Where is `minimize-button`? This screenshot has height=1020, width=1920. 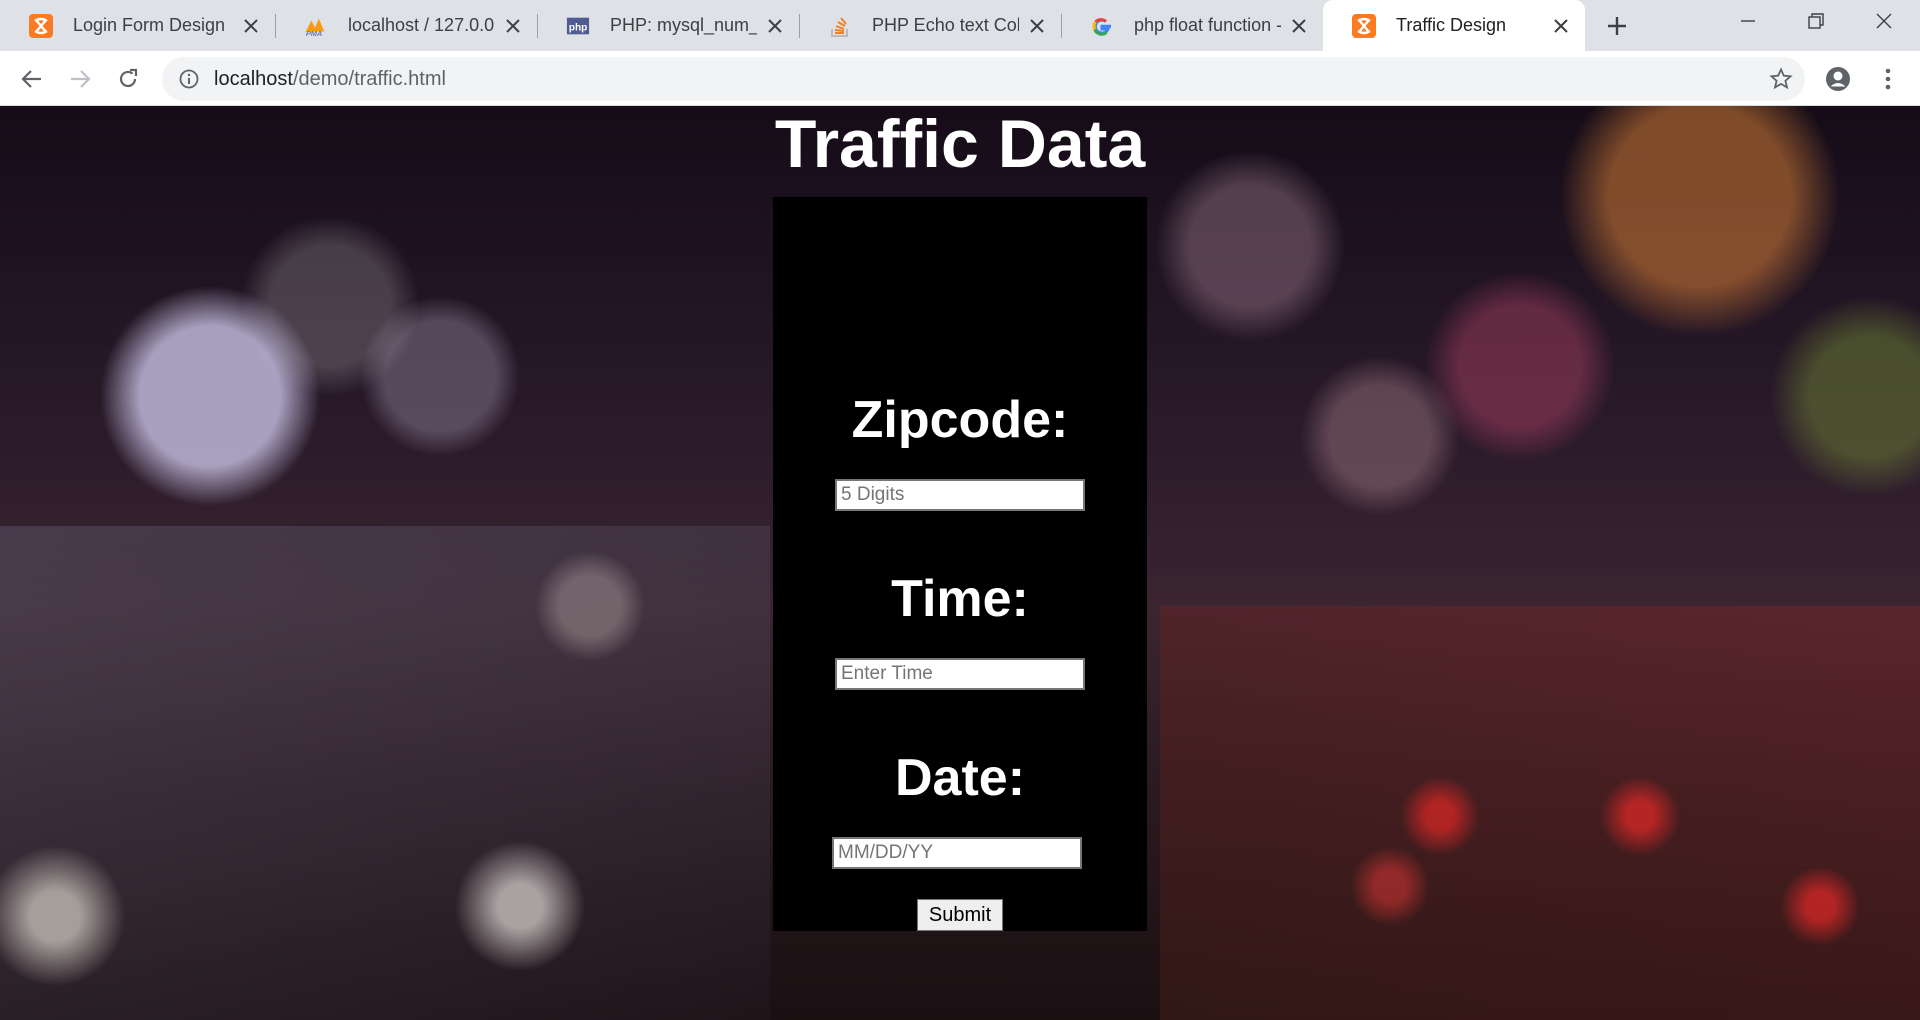
minimize-button is located at coordinates (1748, 21).